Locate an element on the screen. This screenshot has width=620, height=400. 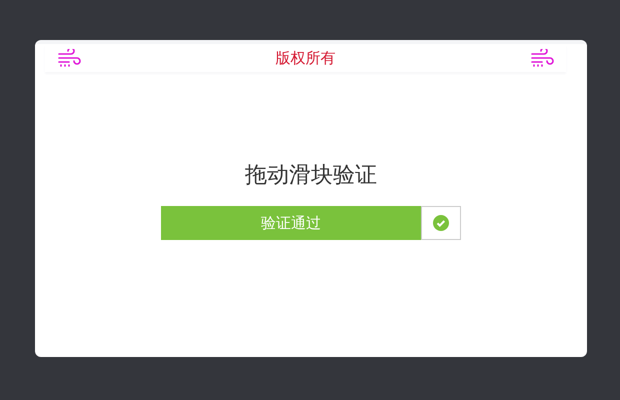
captcha-title: 拖动滑块验证 is located at coordinates (311, 176).